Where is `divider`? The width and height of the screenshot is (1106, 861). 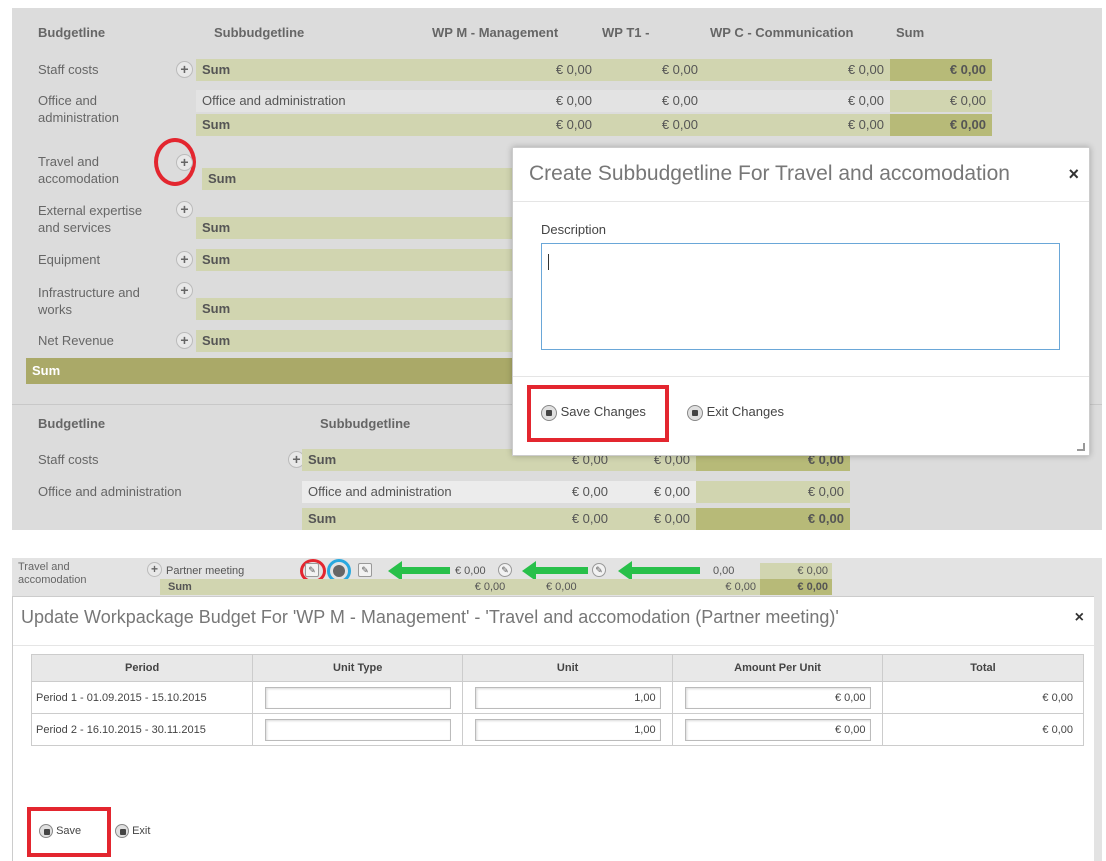
divider is located at coordinates (801, 201).